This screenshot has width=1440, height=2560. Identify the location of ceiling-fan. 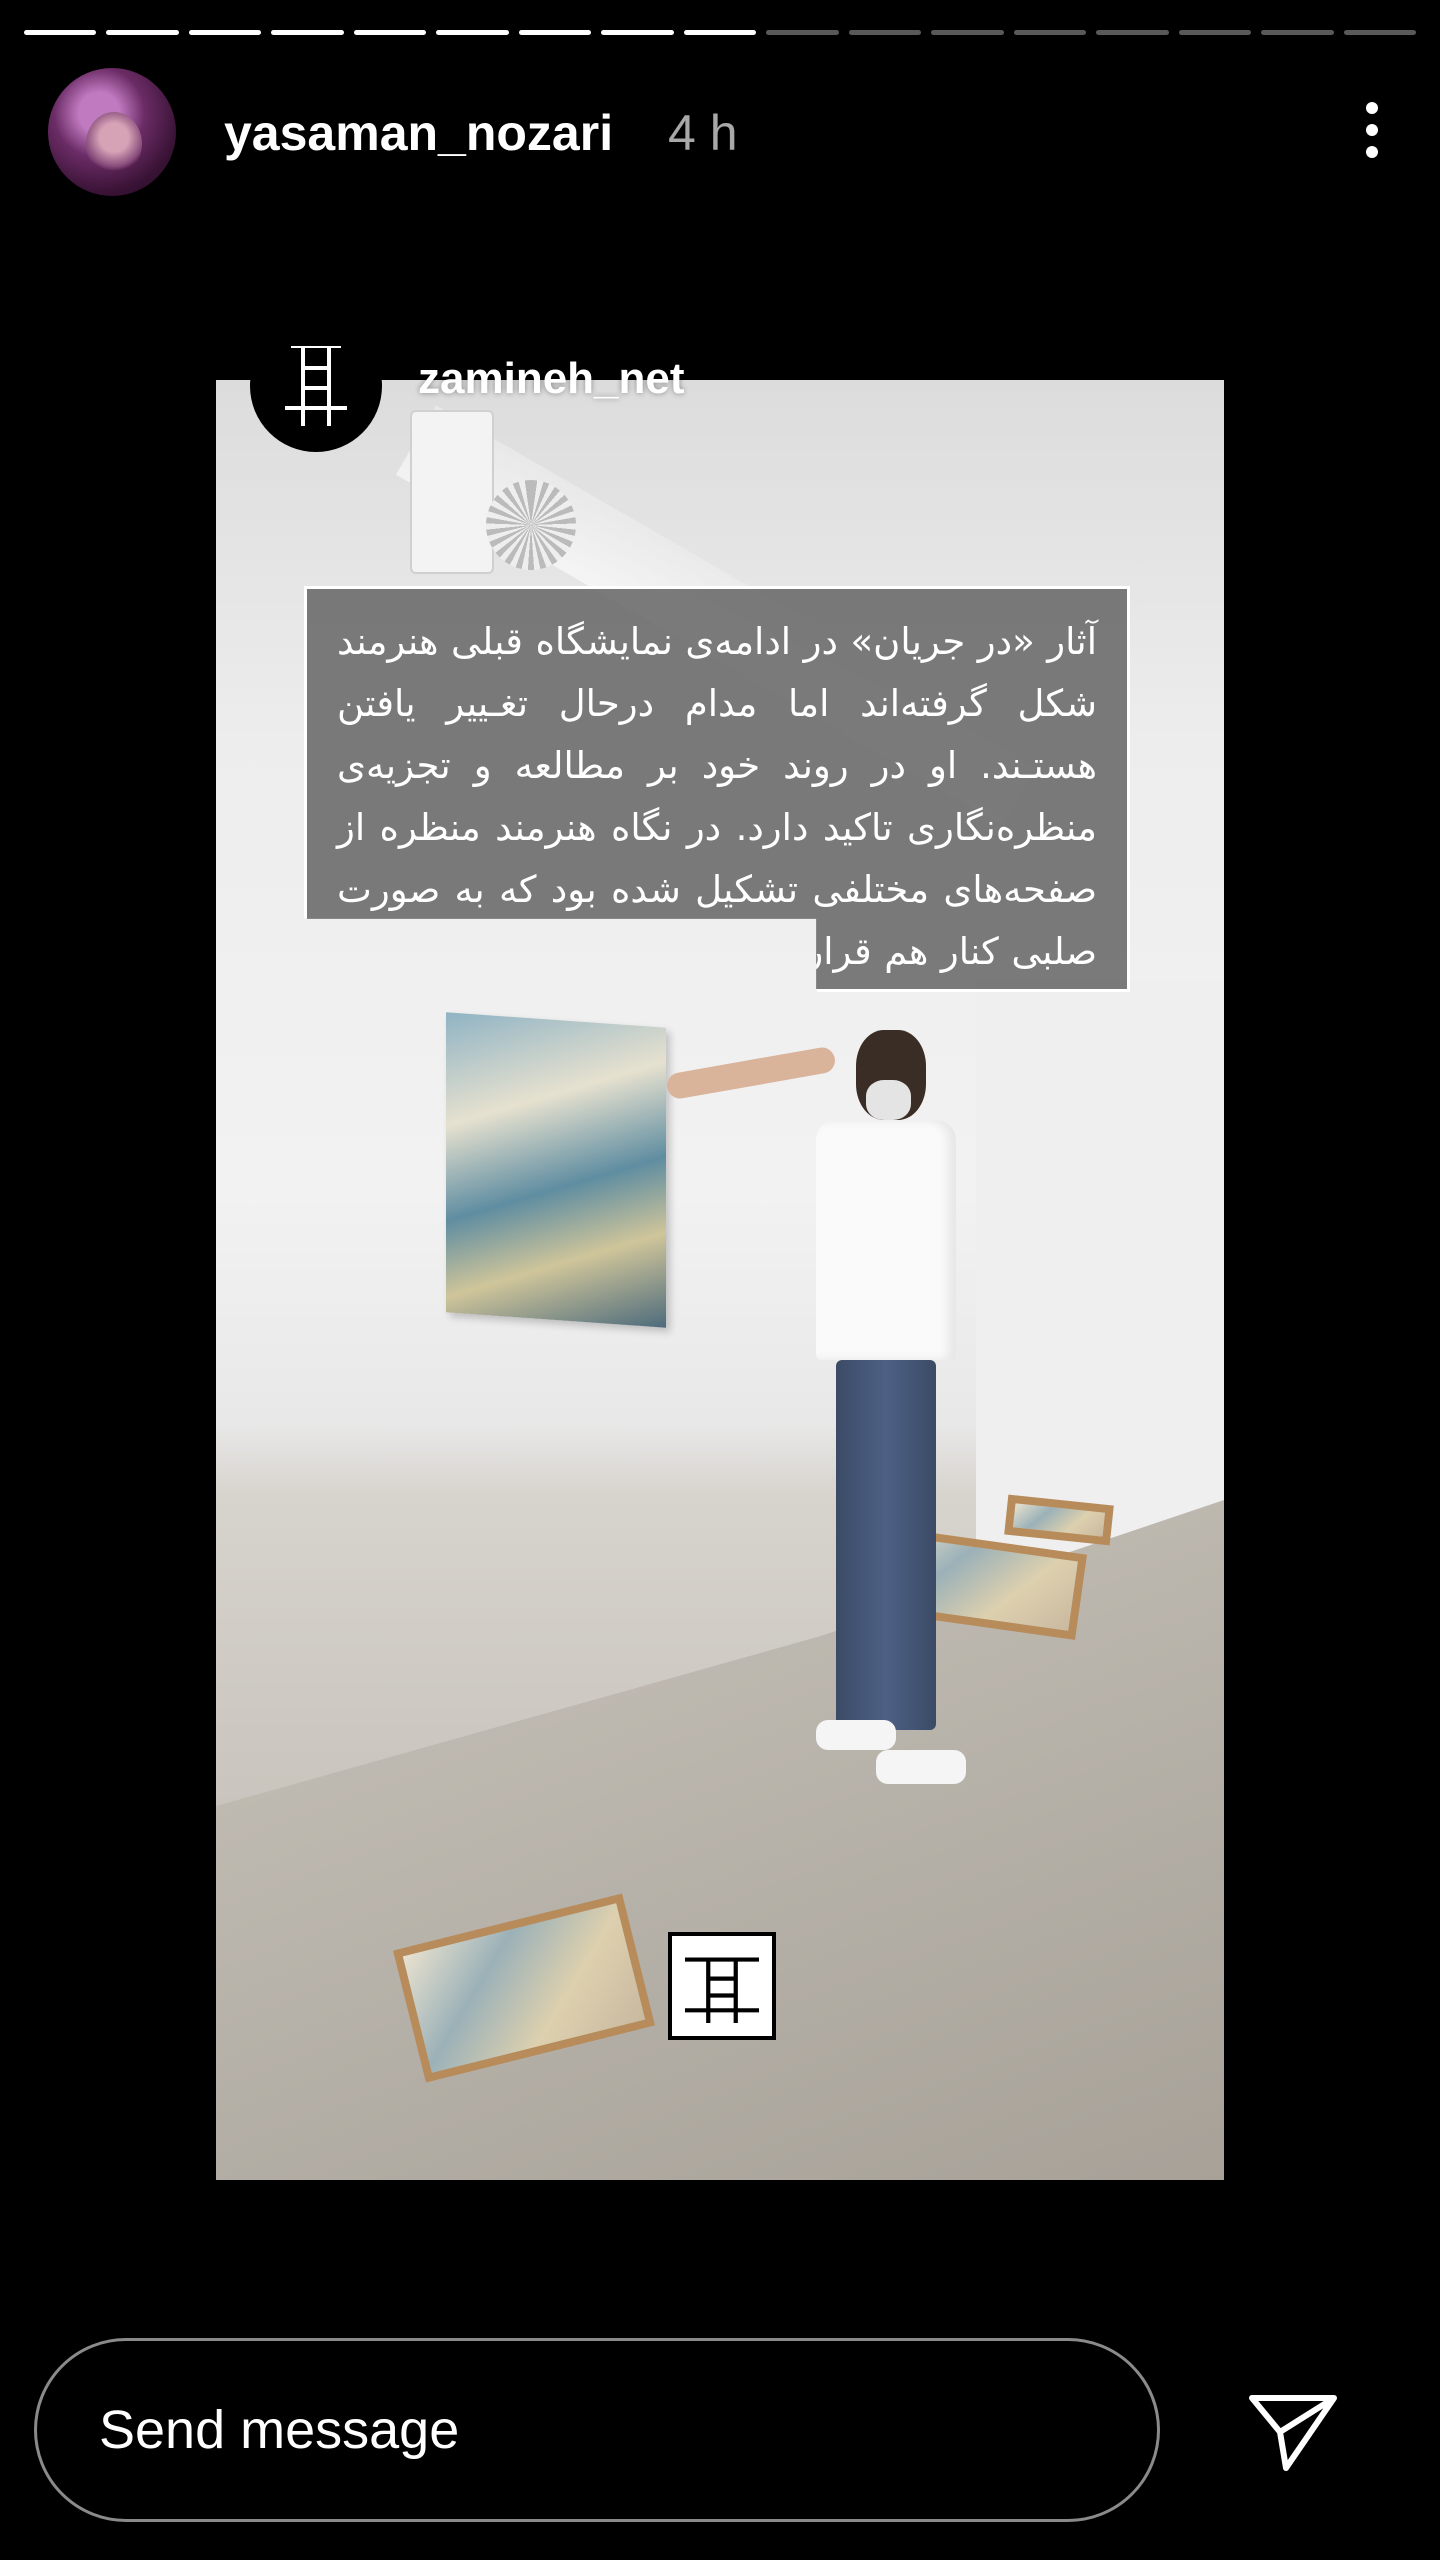
(531, 525).